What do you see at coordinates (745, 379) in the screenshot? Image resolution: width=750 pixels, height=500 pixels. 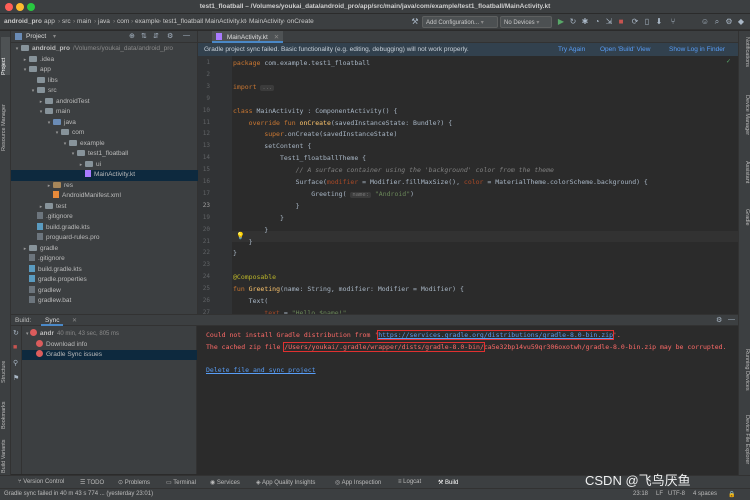 I see `running-devices-tool-tab: Running Devices` at bounding box center [745, 379].